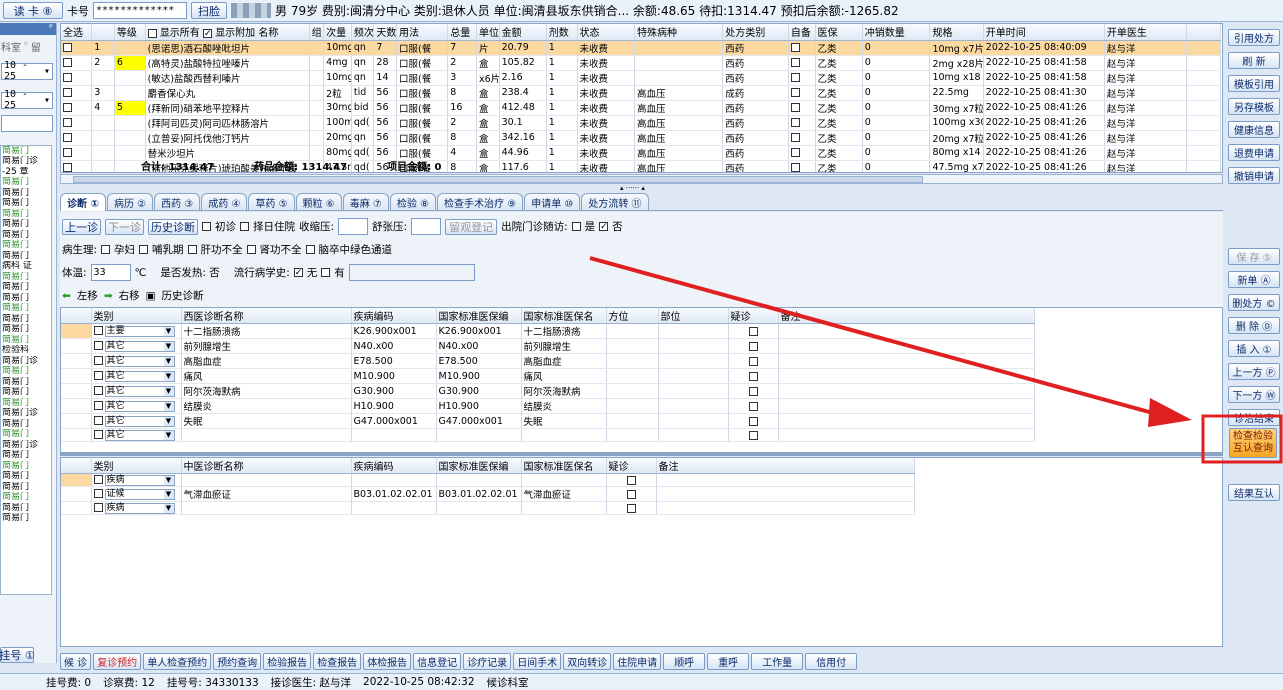 This screenshot has height=690, width=1283. Describe the element at coordinates (76, 661) in the screenshot. I see `bottom-button-0: 候 诊` at that location.